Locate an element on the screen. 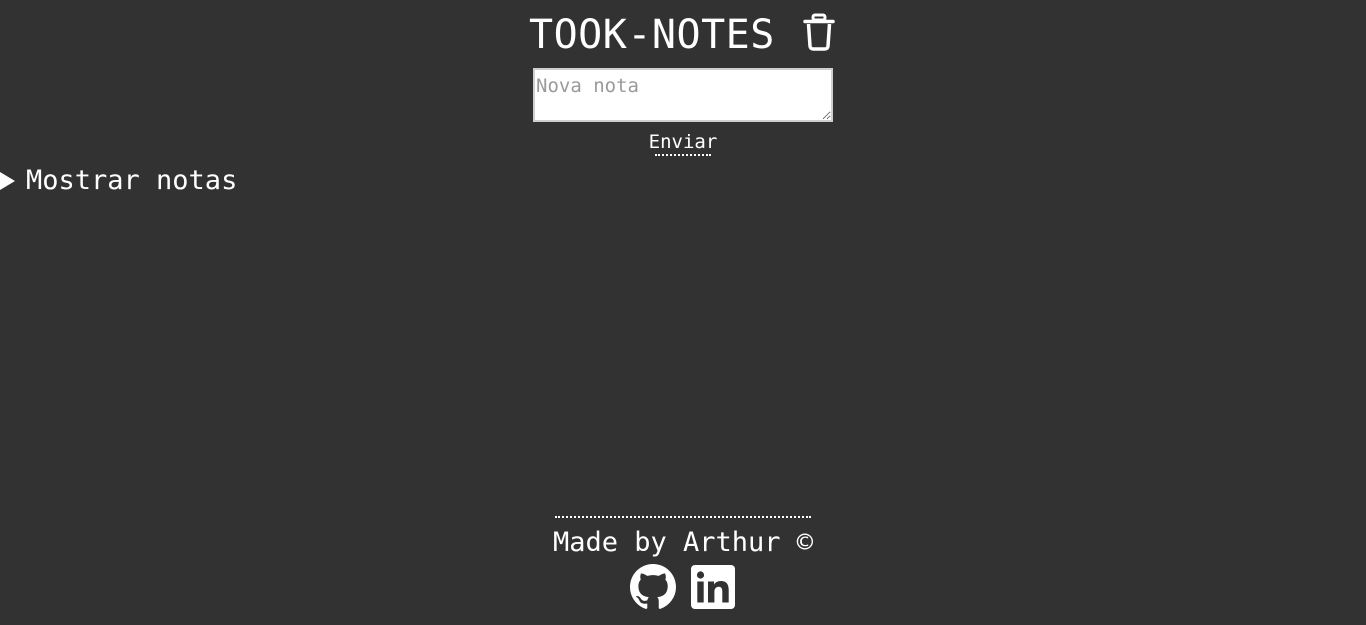 This screenshot has height=625, width=1366. github-icon is located at coordinates (653, 586).